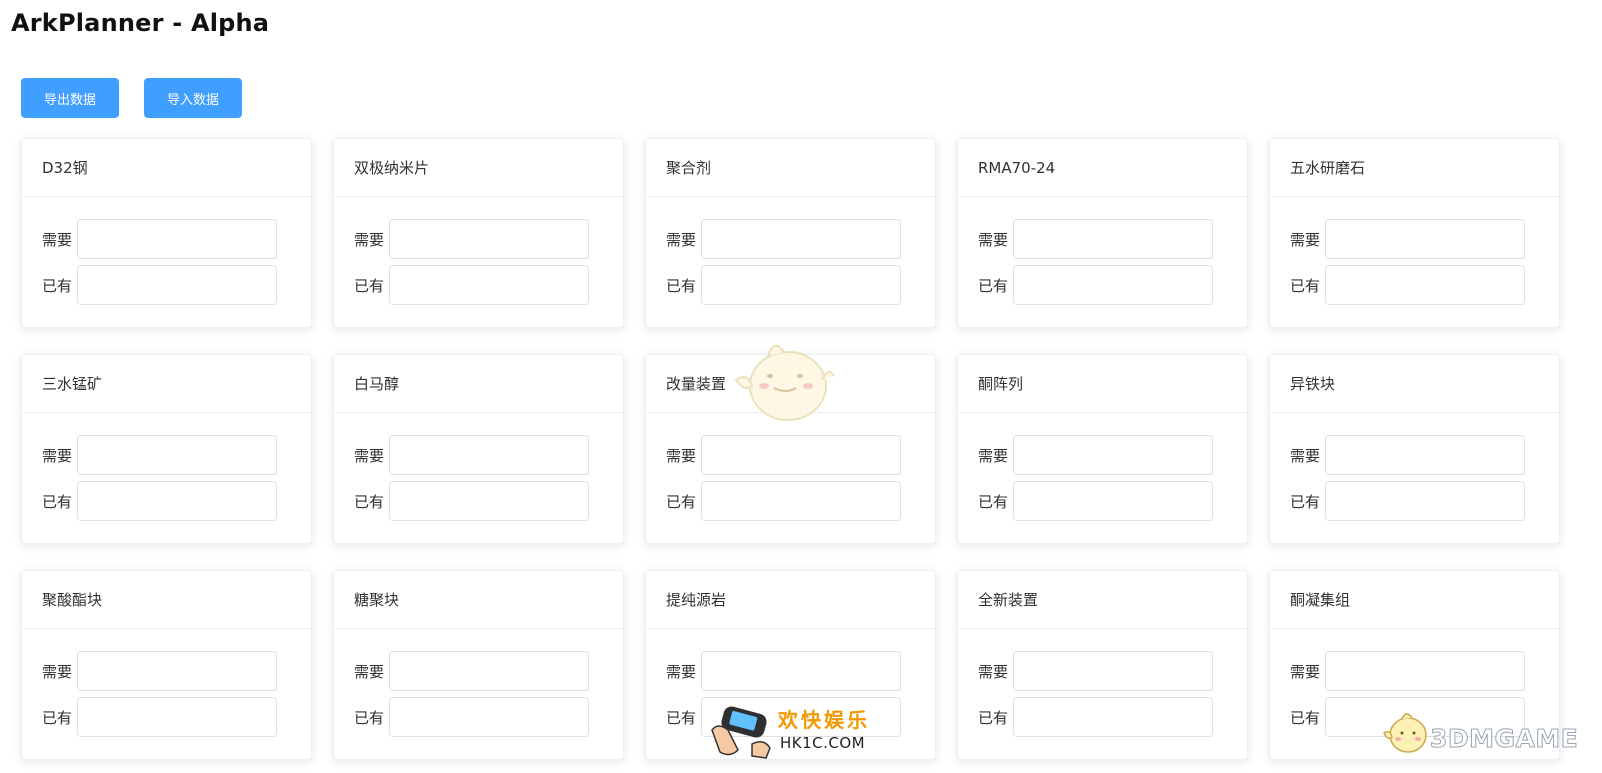  What do you see at coordinates (131, 98) in the screenshot?
I see `toolbar: 导出数据 导入数据` at bounding box center [131, 98].